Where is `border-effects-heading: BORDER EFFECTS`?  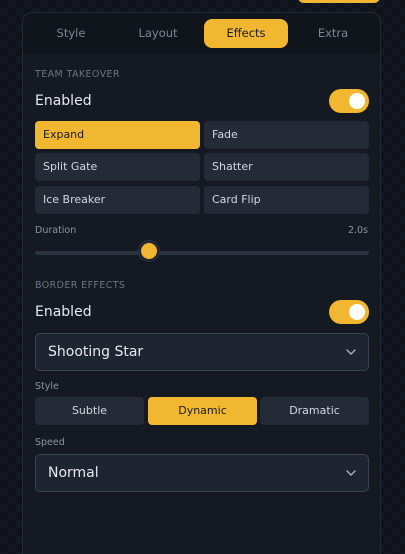
border-effects-heading: BORDER EFFECTS is located at coordinates (80, 285).